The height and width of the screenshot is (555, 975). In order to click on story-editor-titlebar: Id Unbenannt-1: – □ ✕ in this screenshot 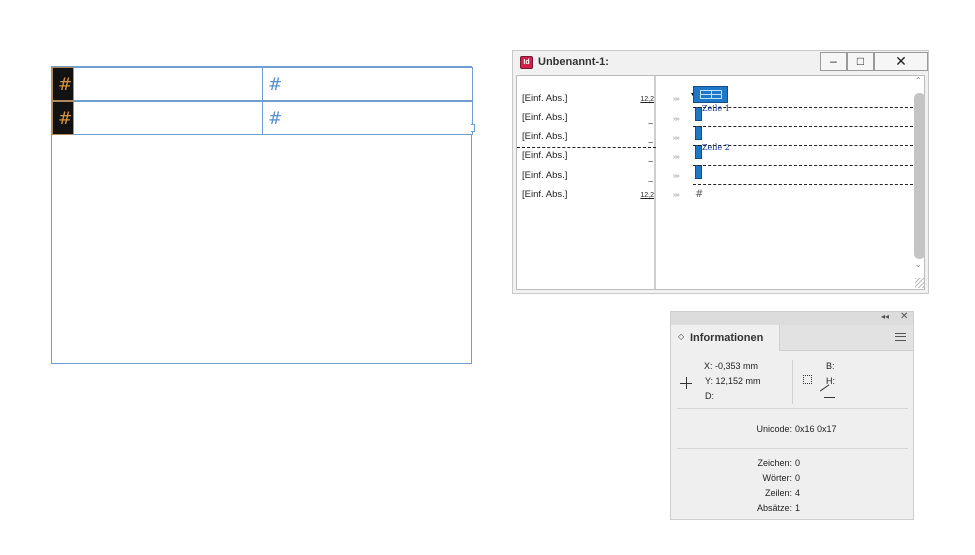, I will do `click(720, 62)`.